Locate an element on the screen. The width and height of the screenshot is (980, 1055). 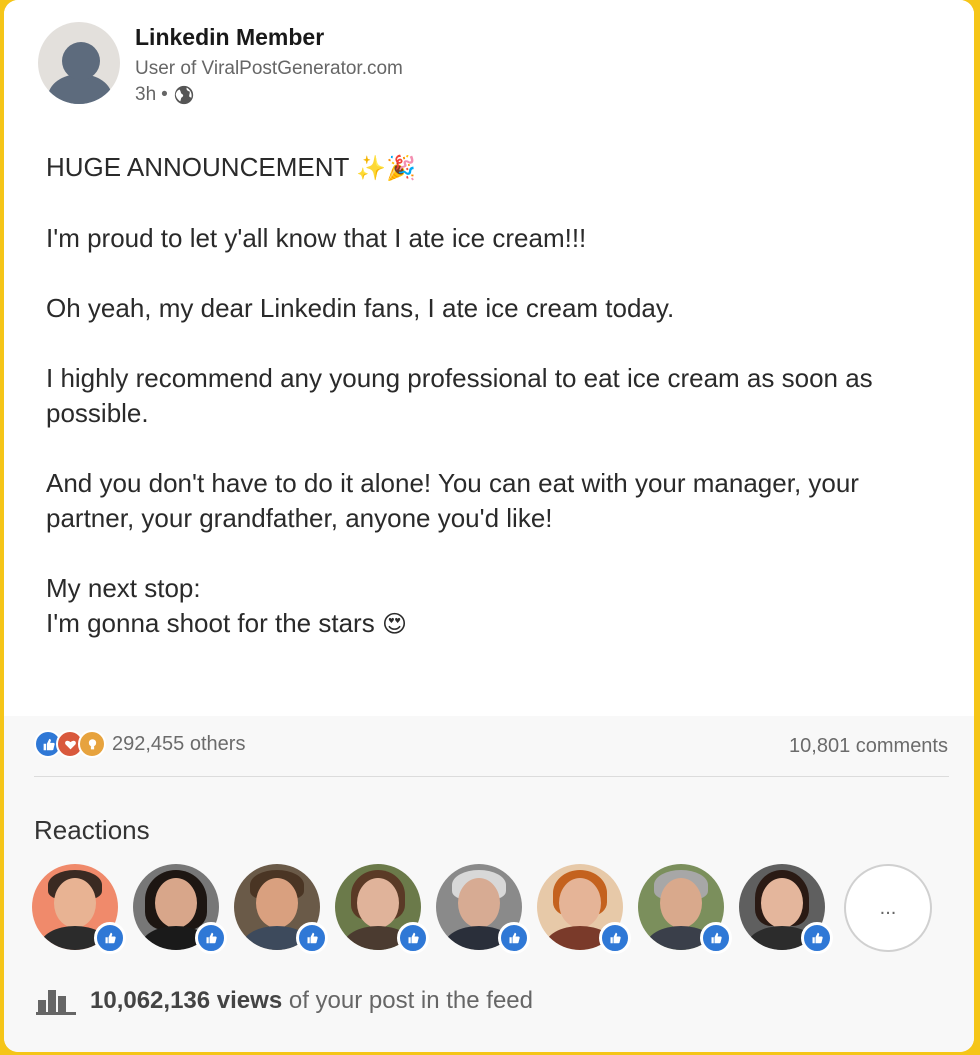
bar-chart-icon is located at coordinates (56, 1002).